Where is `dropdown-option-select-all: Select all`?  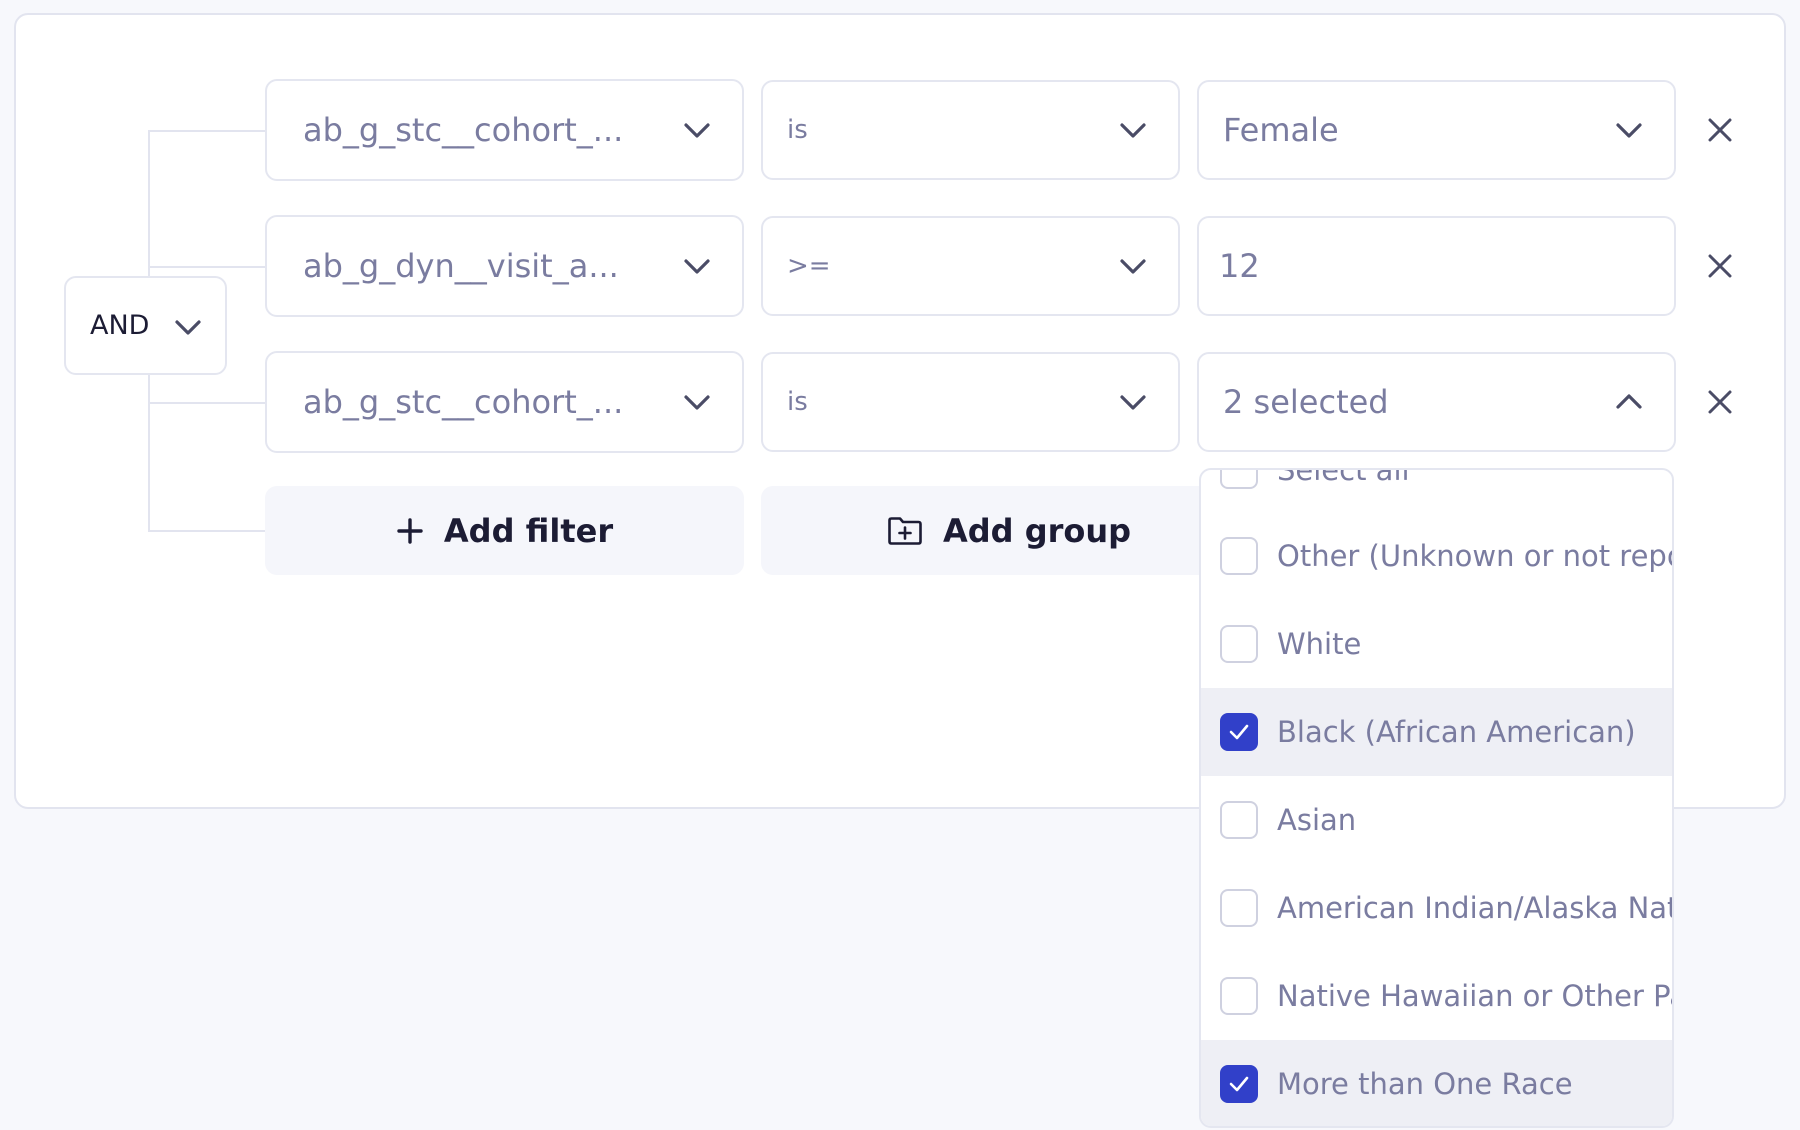 dropdown-option-select-all: Select all is located at coordinates (1436, 491).